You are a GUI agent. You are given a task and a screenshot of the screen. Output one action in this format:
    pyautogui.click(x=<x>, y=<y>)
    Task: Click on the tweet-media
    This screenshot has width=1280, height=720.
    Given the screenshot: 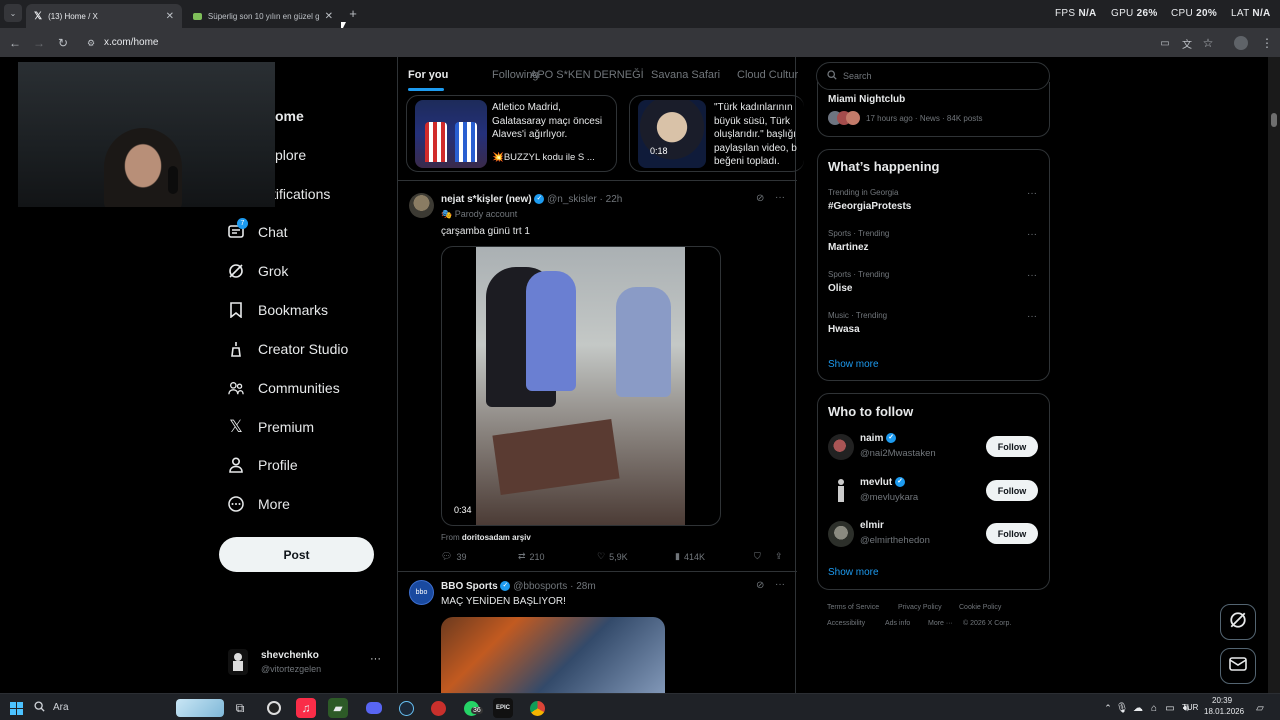 What is the action you would take?
    pyautogui.click(x=553, y=655)
    